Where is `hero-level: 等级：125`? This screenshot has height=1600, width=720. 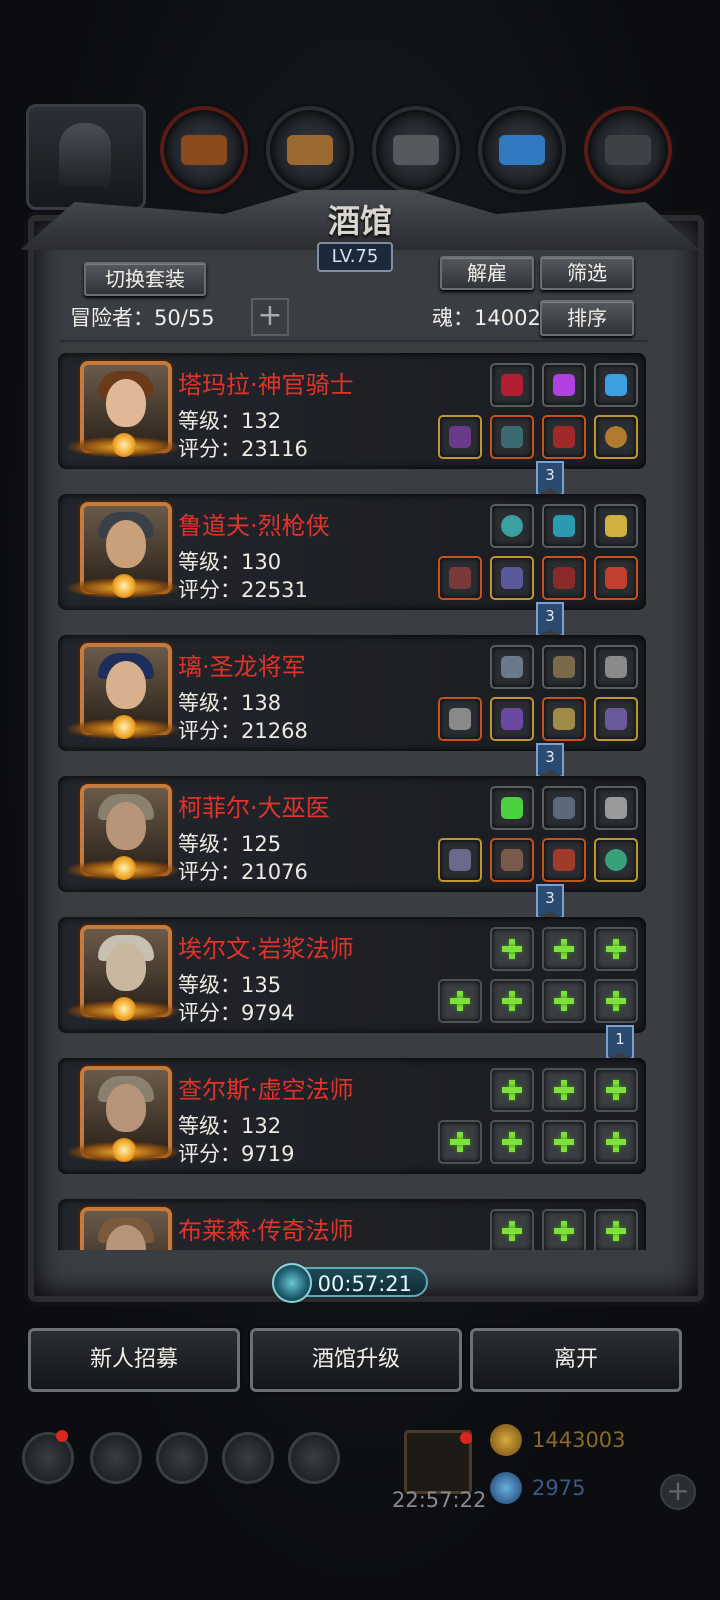
hero-level: 等级：125 is located at coordinates (230, 844).